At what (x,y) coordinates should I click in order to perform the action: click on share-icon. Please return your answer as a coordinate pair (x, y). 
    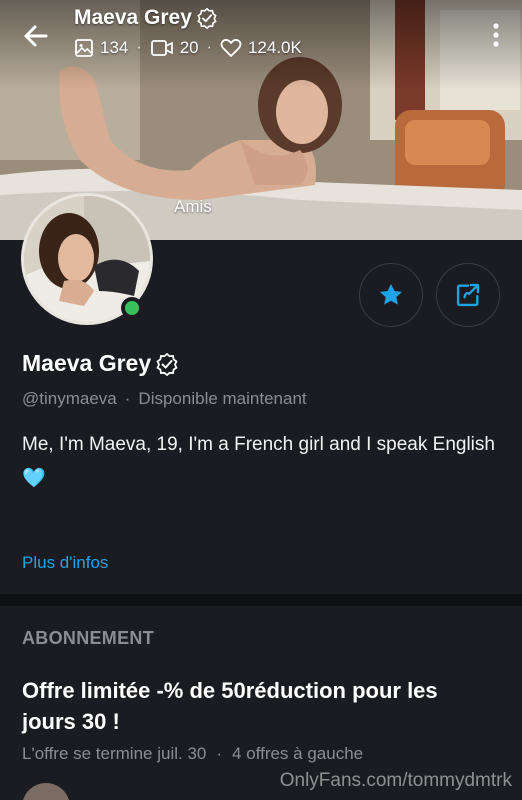
    Looking at the image, I should click on (468, 295).